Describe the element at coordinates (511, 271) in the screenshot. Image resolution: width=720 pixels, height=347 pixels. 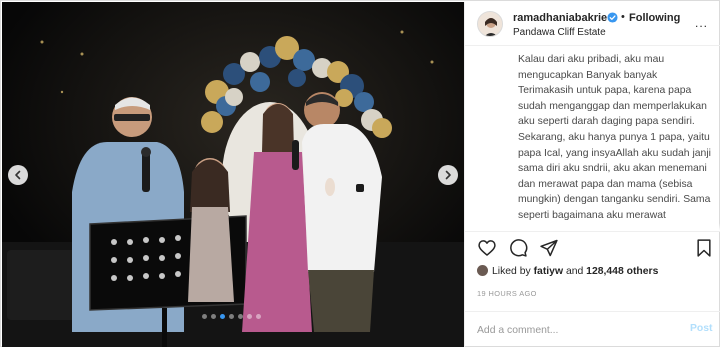
I see `likes-prefix: Liked by` at that location.